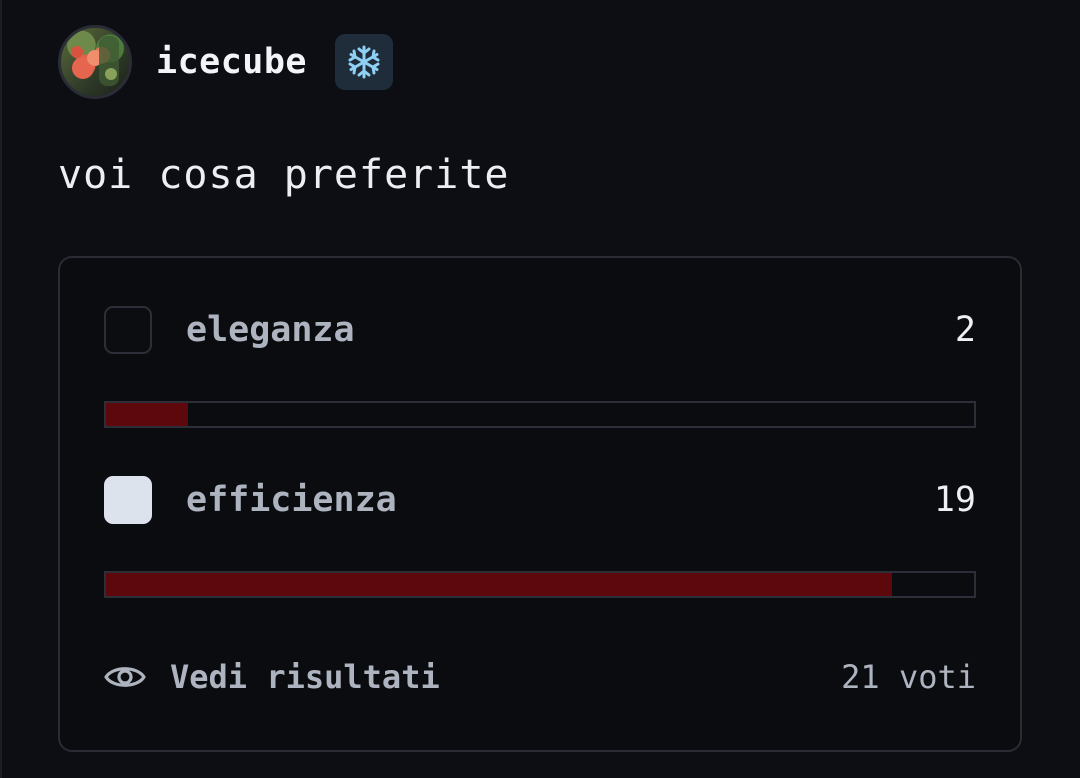  Describe the element at coordinates (364, 62) in the screenshot. I see `snowflake-icon` at that location.